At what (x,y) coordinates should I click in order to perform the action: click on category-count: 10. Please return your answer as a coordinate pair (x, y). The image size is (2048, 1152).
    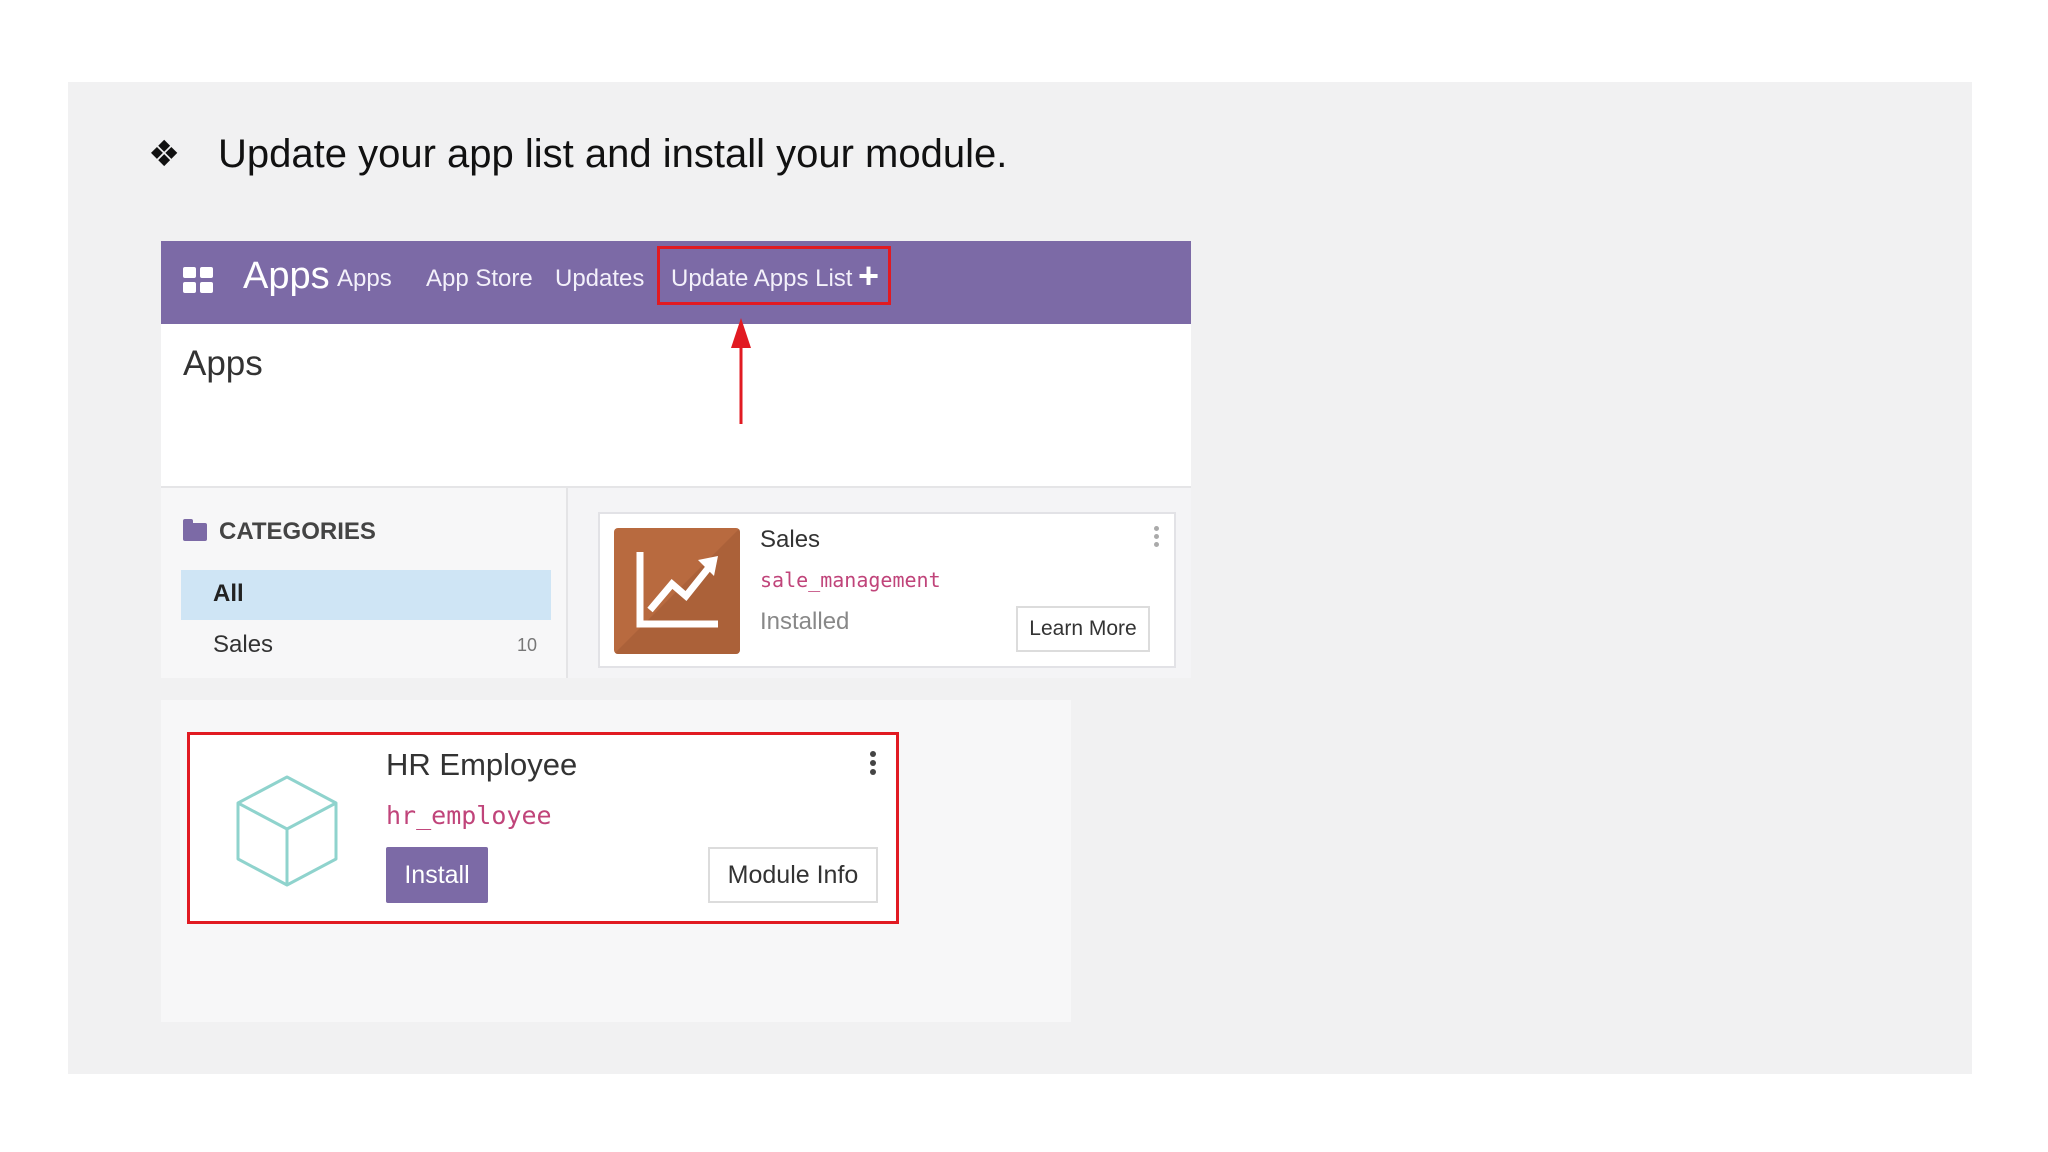
    Looking at the image, I should click on (527, 645).